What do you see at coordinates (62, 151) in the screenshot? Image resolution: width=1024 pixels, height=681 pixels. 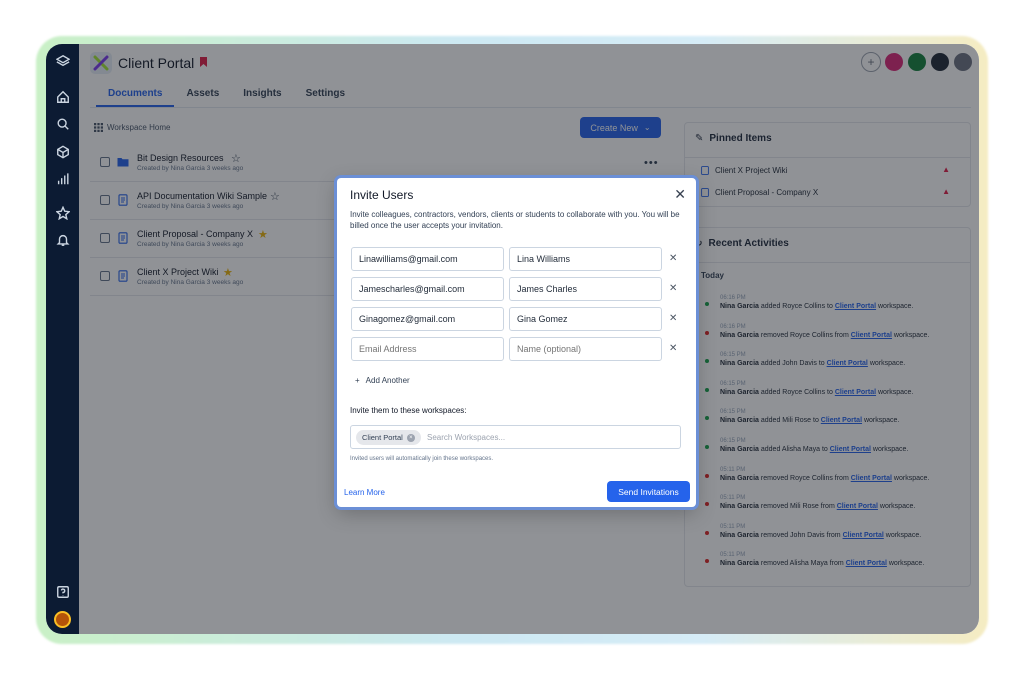 I see `cube-icon` at bounding box center [62, 151].